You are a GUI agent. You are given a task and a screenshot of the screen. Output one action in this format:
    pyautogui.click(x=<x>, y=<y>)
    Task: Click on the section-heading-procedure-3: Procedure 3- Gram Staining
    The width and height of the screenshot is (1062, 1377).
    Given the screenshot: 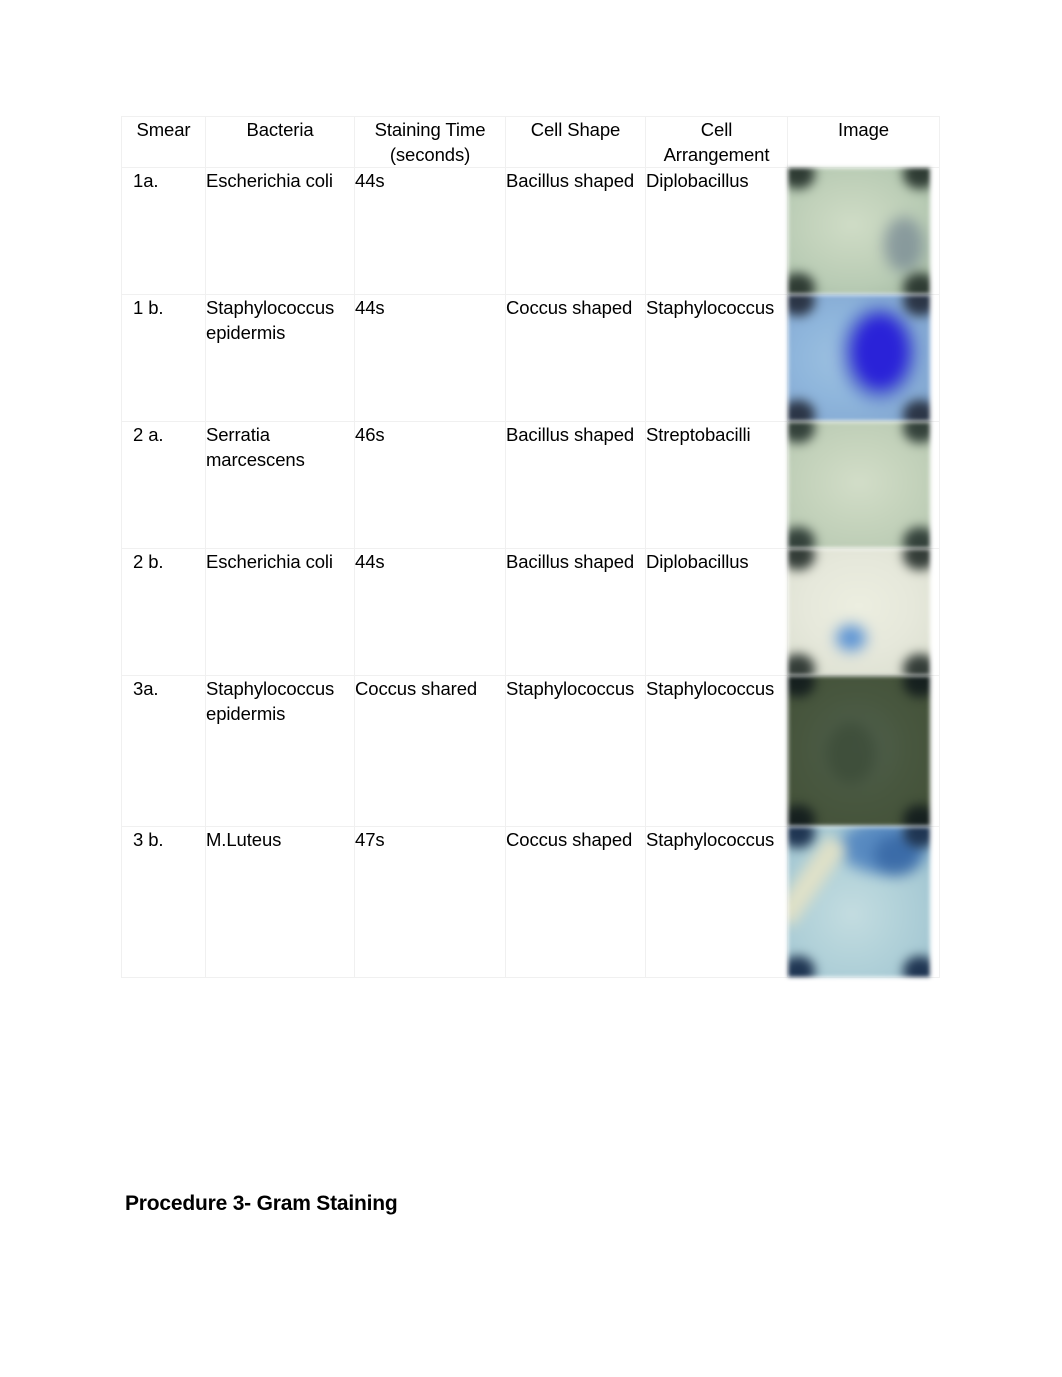 What is the action you would take?
    pyautogui.click(x=261, y=1203)
    